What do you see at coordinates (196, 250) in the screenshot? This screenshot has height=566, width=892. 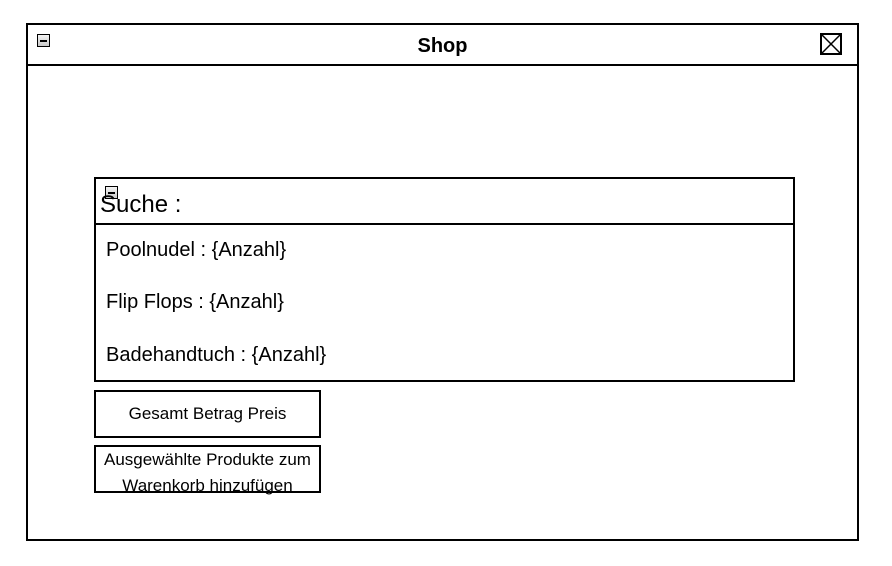 I see `product-item-poolnudel: Poolnudel : {Anzahl}` at bounding box center [196, 250].